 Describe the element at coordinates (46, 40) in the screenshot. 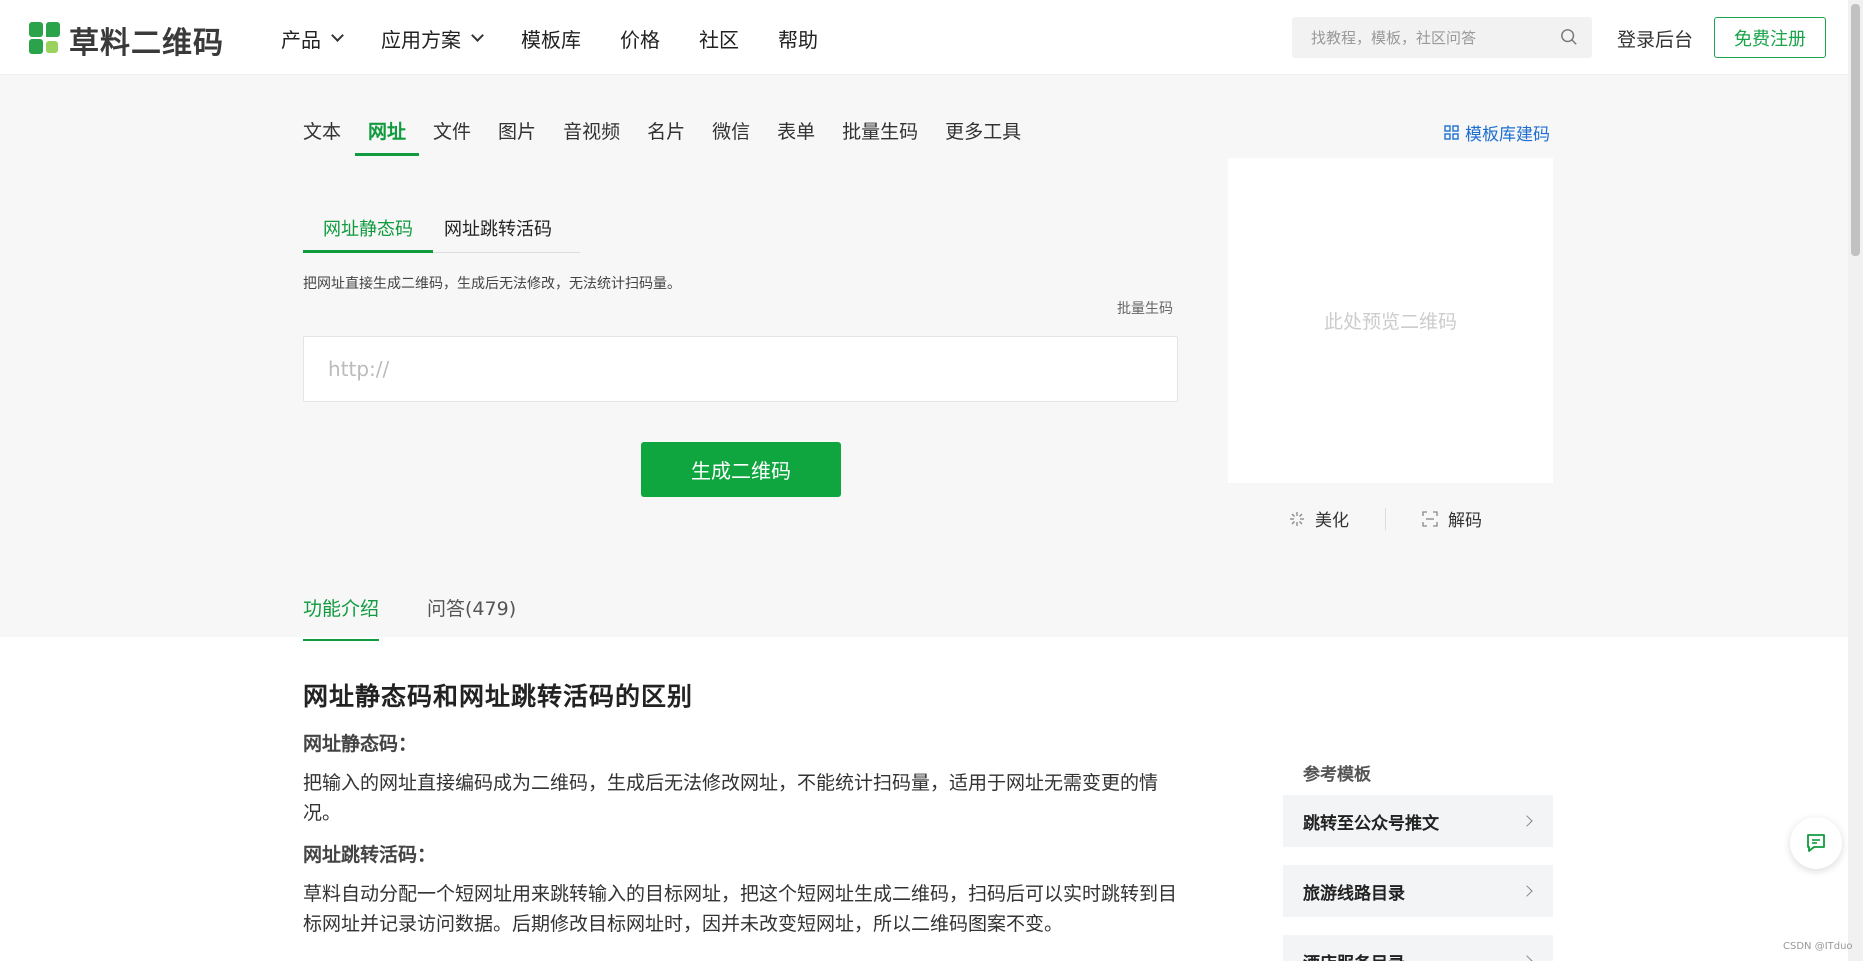

I see `logo-icon` at that location.